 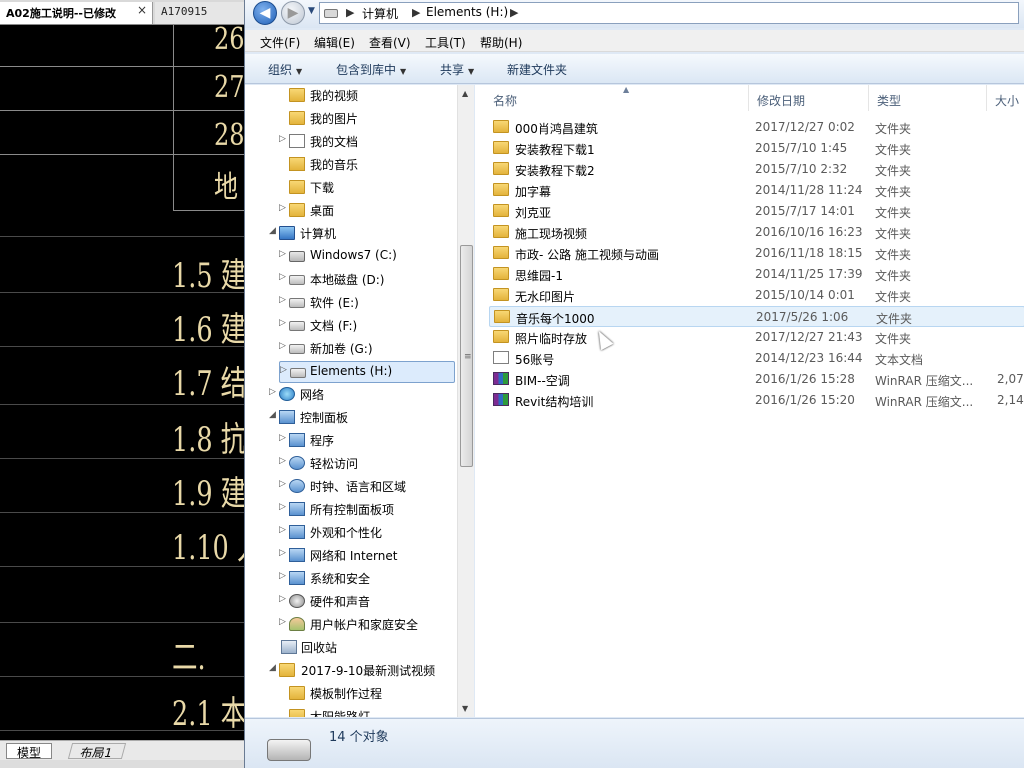 What do you see at coordinates (756, 337) in the screenshot?
I see `file-row: 照片临时存放 2017/12/27 21:43 文件夹` at bounding box center [756, 337].